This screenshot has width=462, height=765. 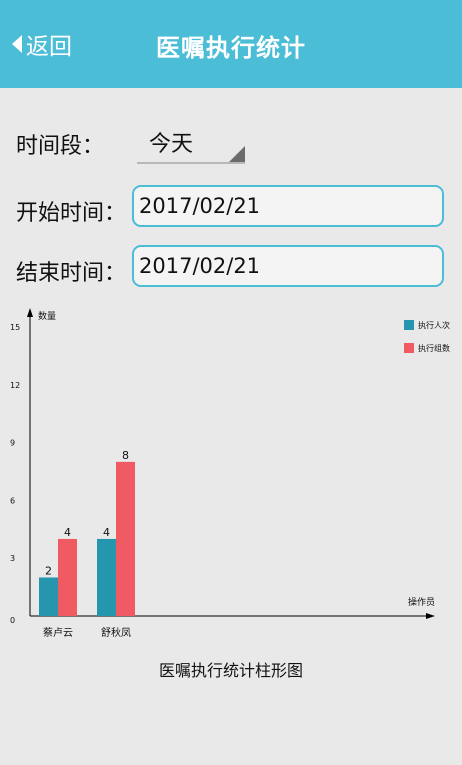 What do you see at coordinates (12, 443) in the screenshot?
I see `y-tick-label: 9` at bounding box center [12, 443].